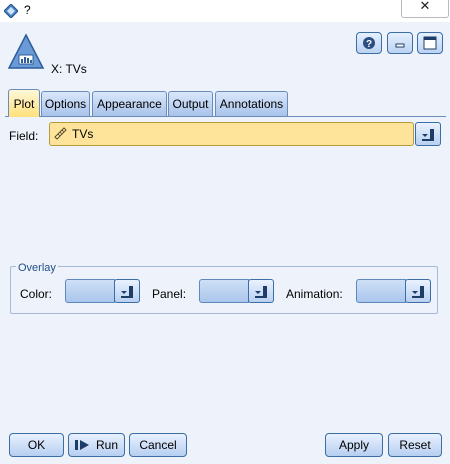 This screenshot has height=464, width=450. What do you see at coordinates (11, 11) in the screenshot?
I see `diamond-app-icon` at bounding box center [11, 11].